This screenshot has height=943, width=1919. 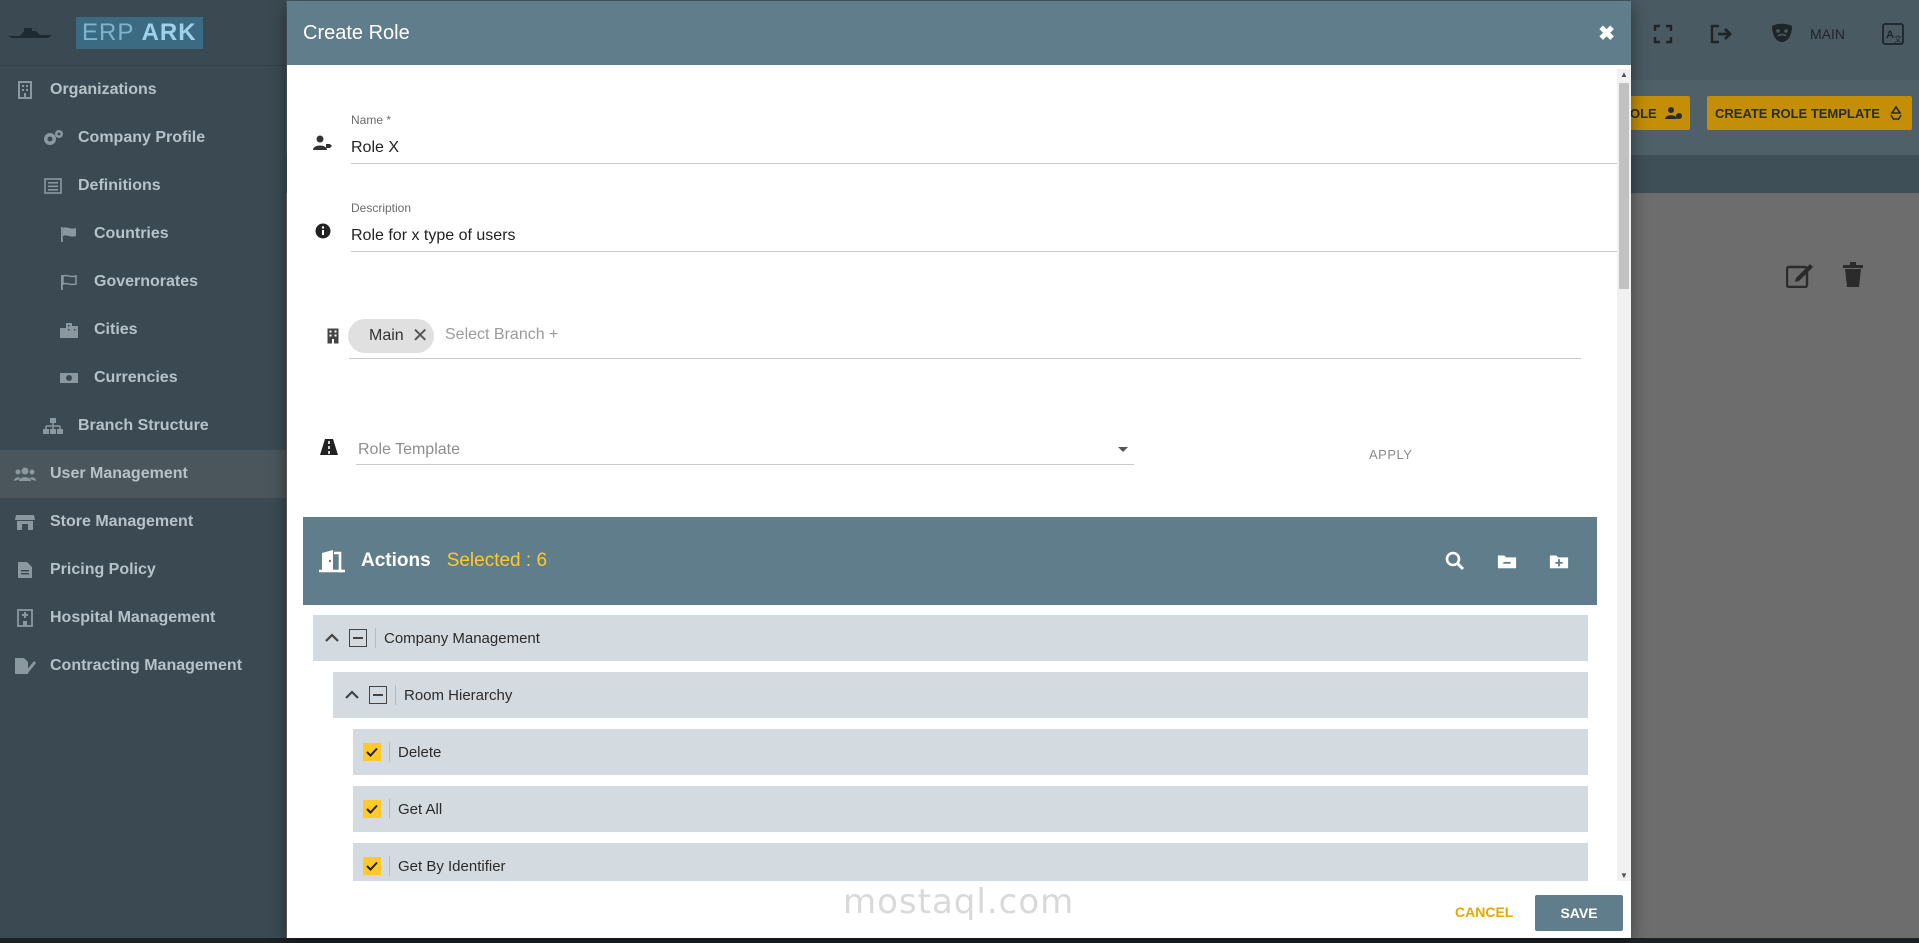 I want to click on sidebar-item-label: User Management, so click(x=119, y=473).